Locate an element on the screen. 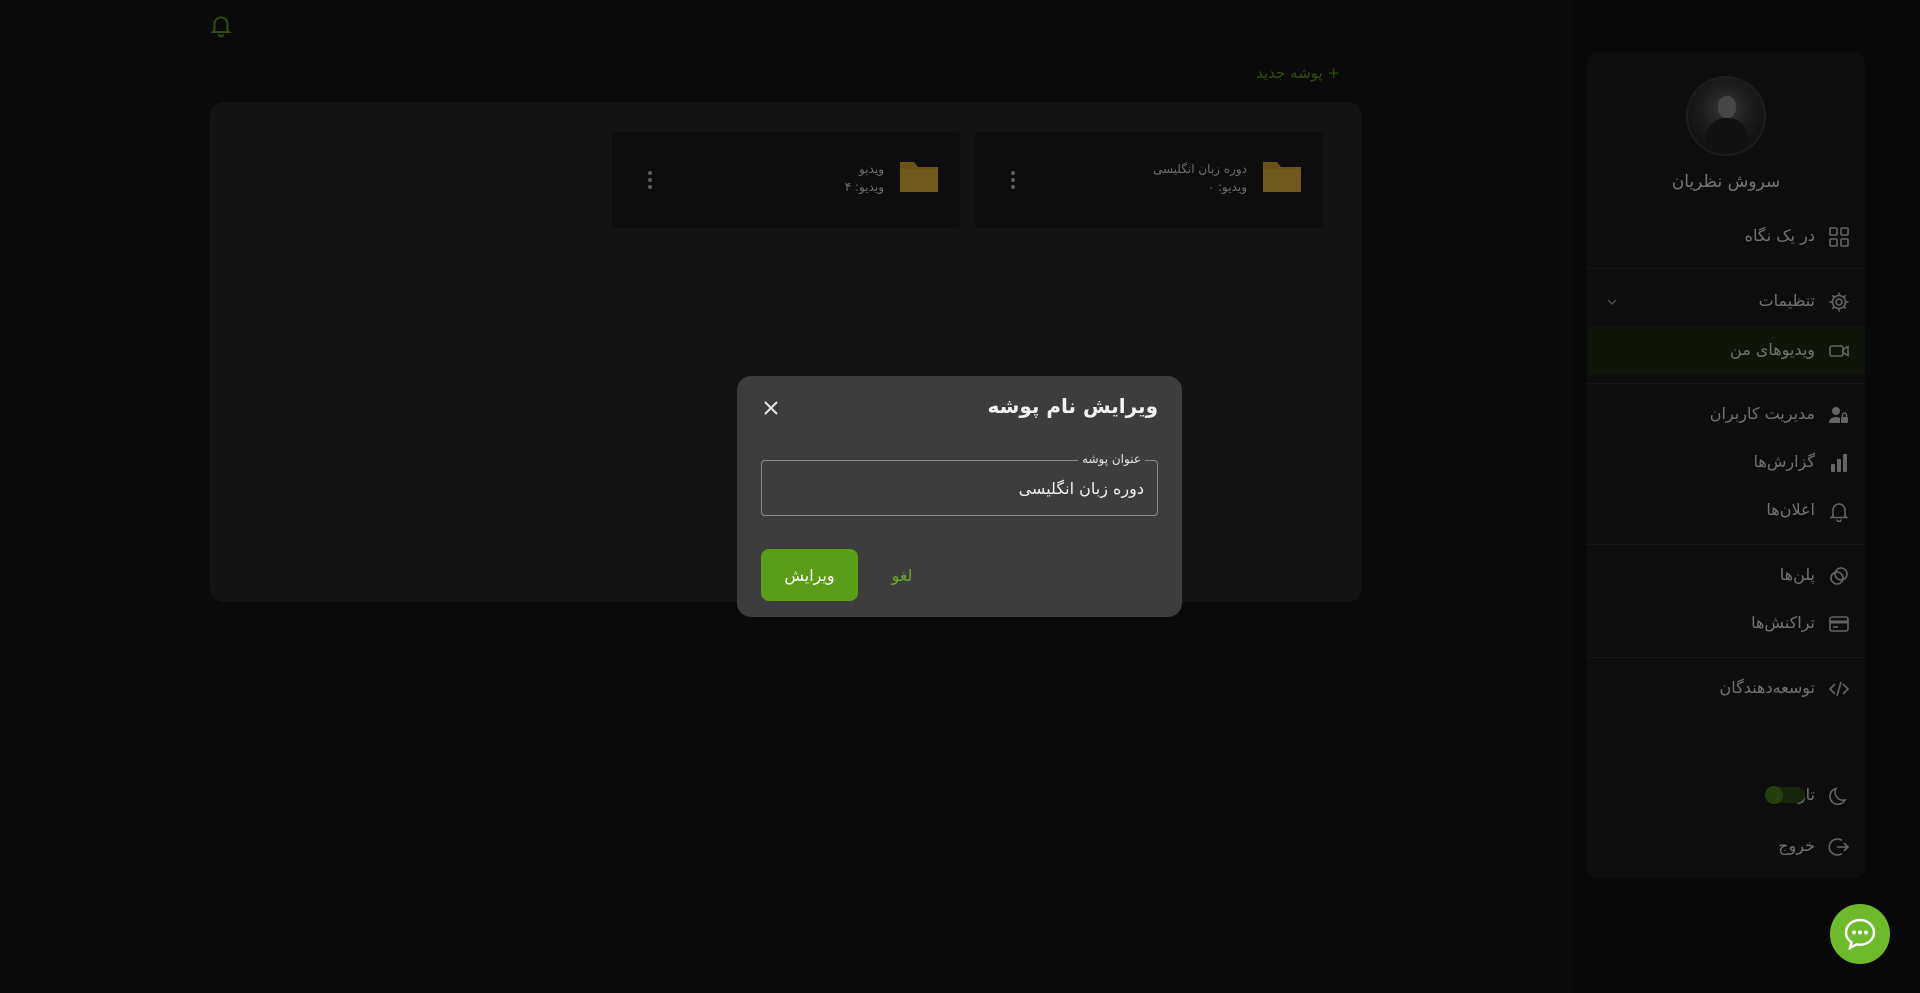 The image size is (1920, 993). edit-folder-dialog: ویرایش نام پوشه عنوان پوشه ویرایش لغو is located at coordinates (959, 496).